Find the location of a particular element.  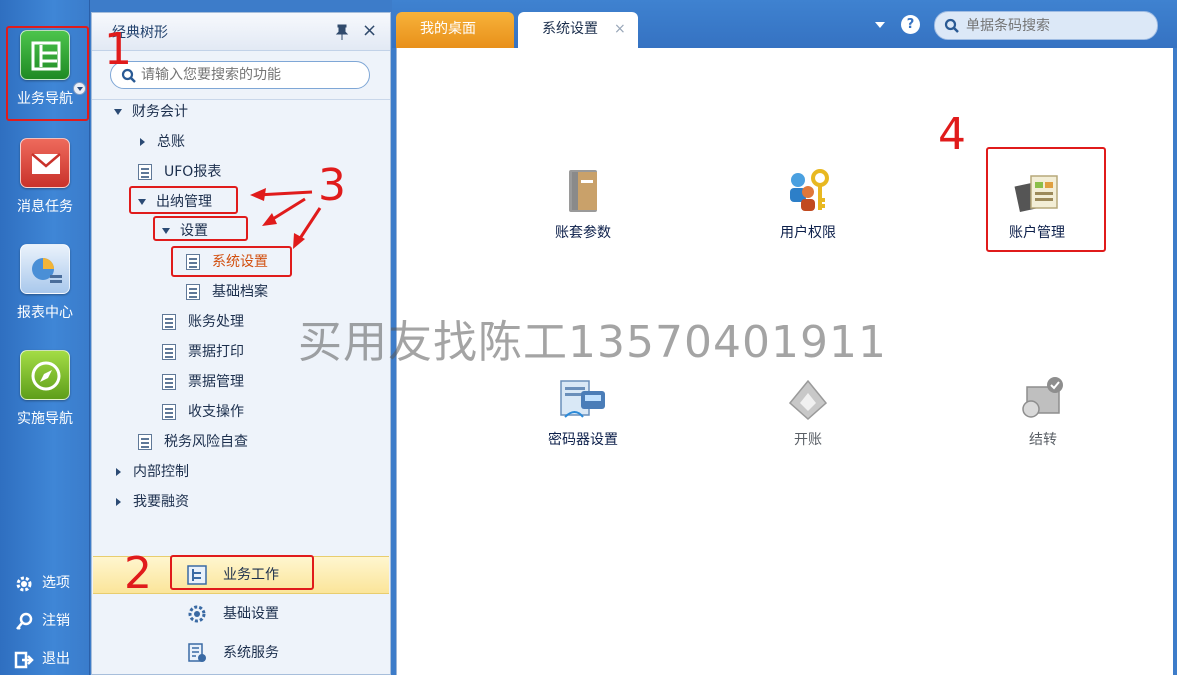

annotation-number-3: 3 is located at coordinates (332, 185).